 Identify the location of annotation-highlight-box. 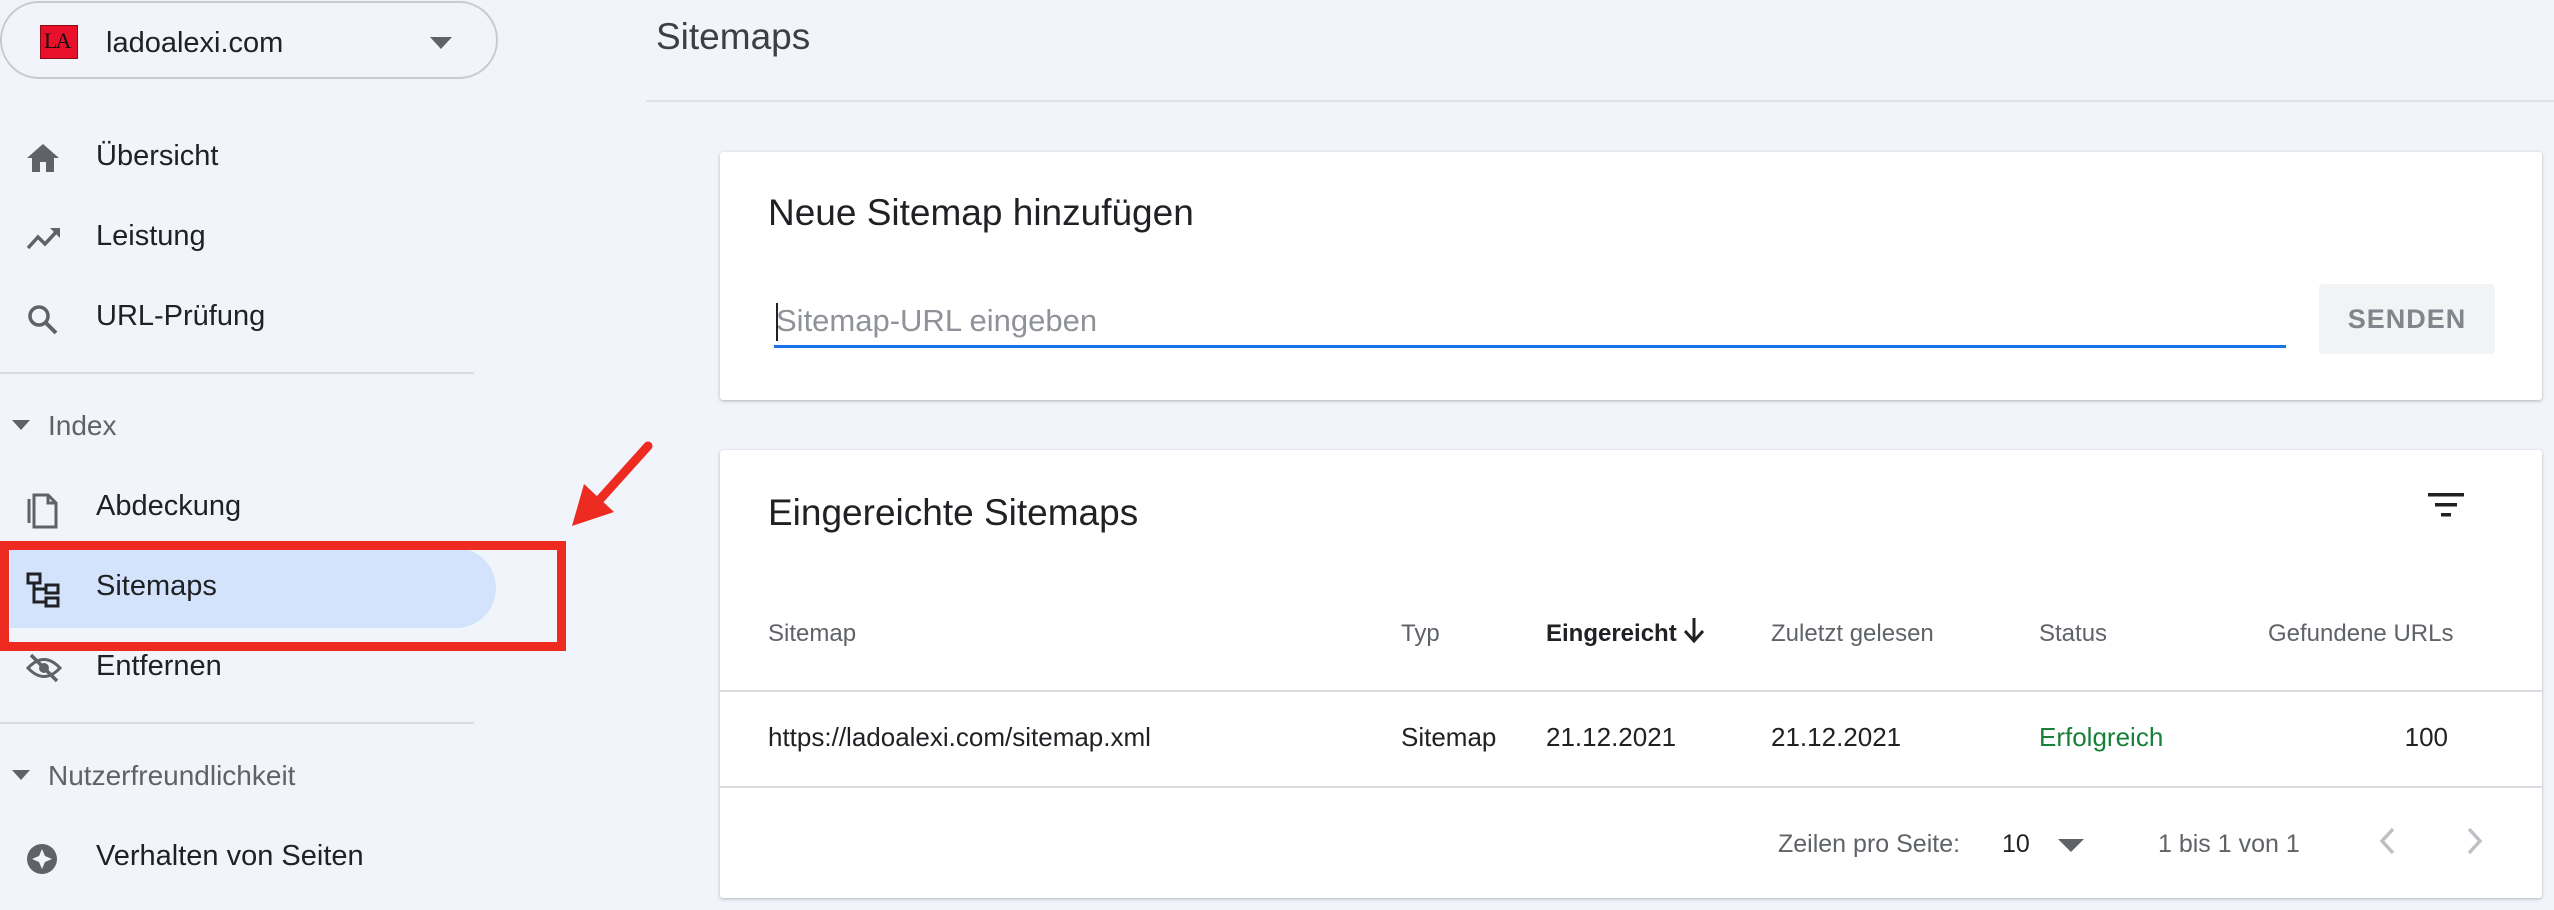
(283, 596).